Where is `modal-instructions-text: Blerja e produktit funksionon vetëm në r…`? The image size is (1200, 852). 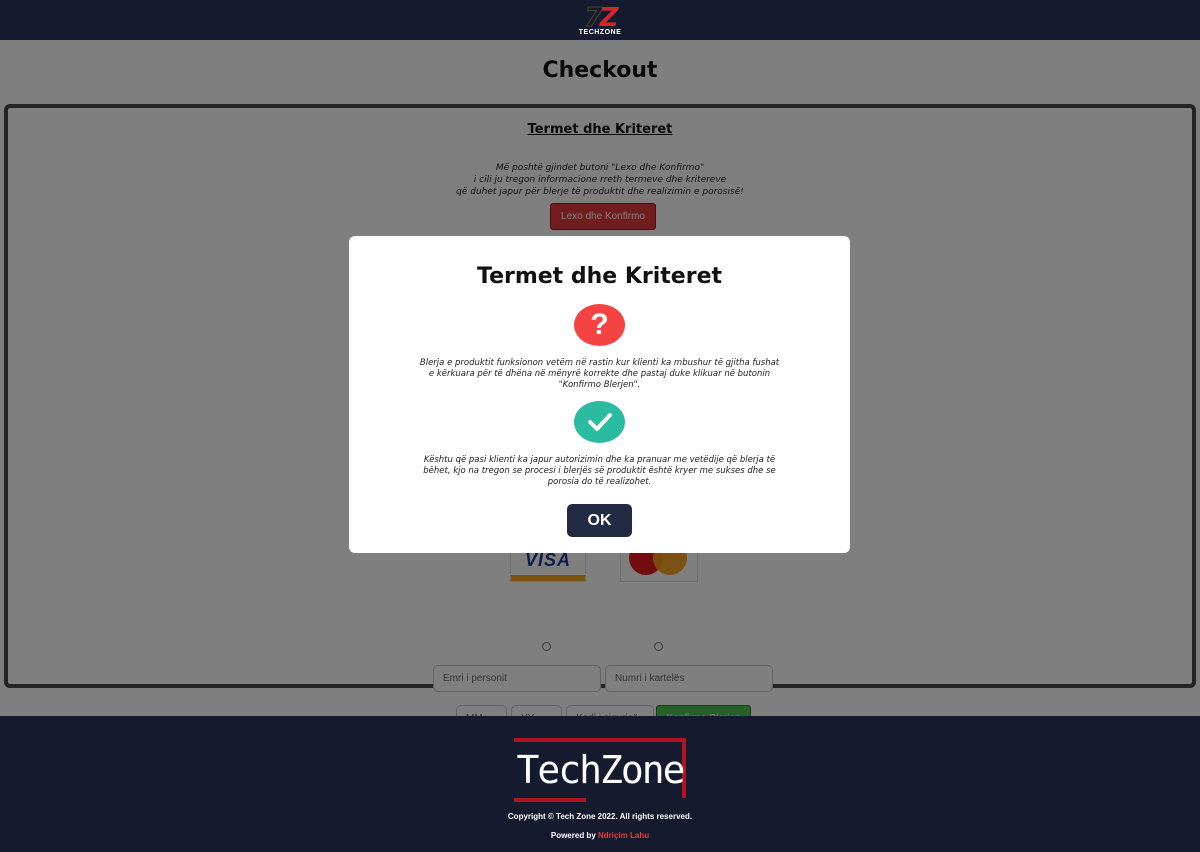 modal-instructions-text: Blerja e produktit funksionon vetëm në r… is located at coordinates (599, 374).